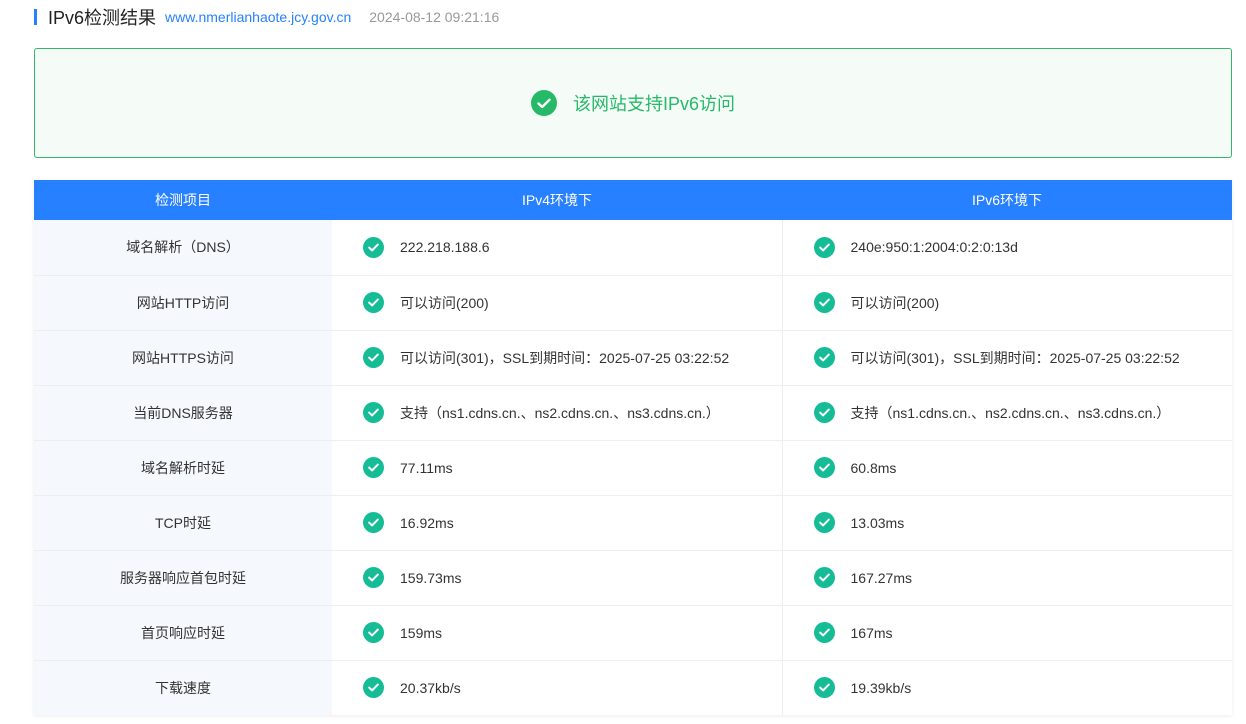 This screenshot has width=1246, height=724. Describe the element at coordinates (183, 633) in the screenshot. I see `row-item-label: 首页响应时延` at that location.